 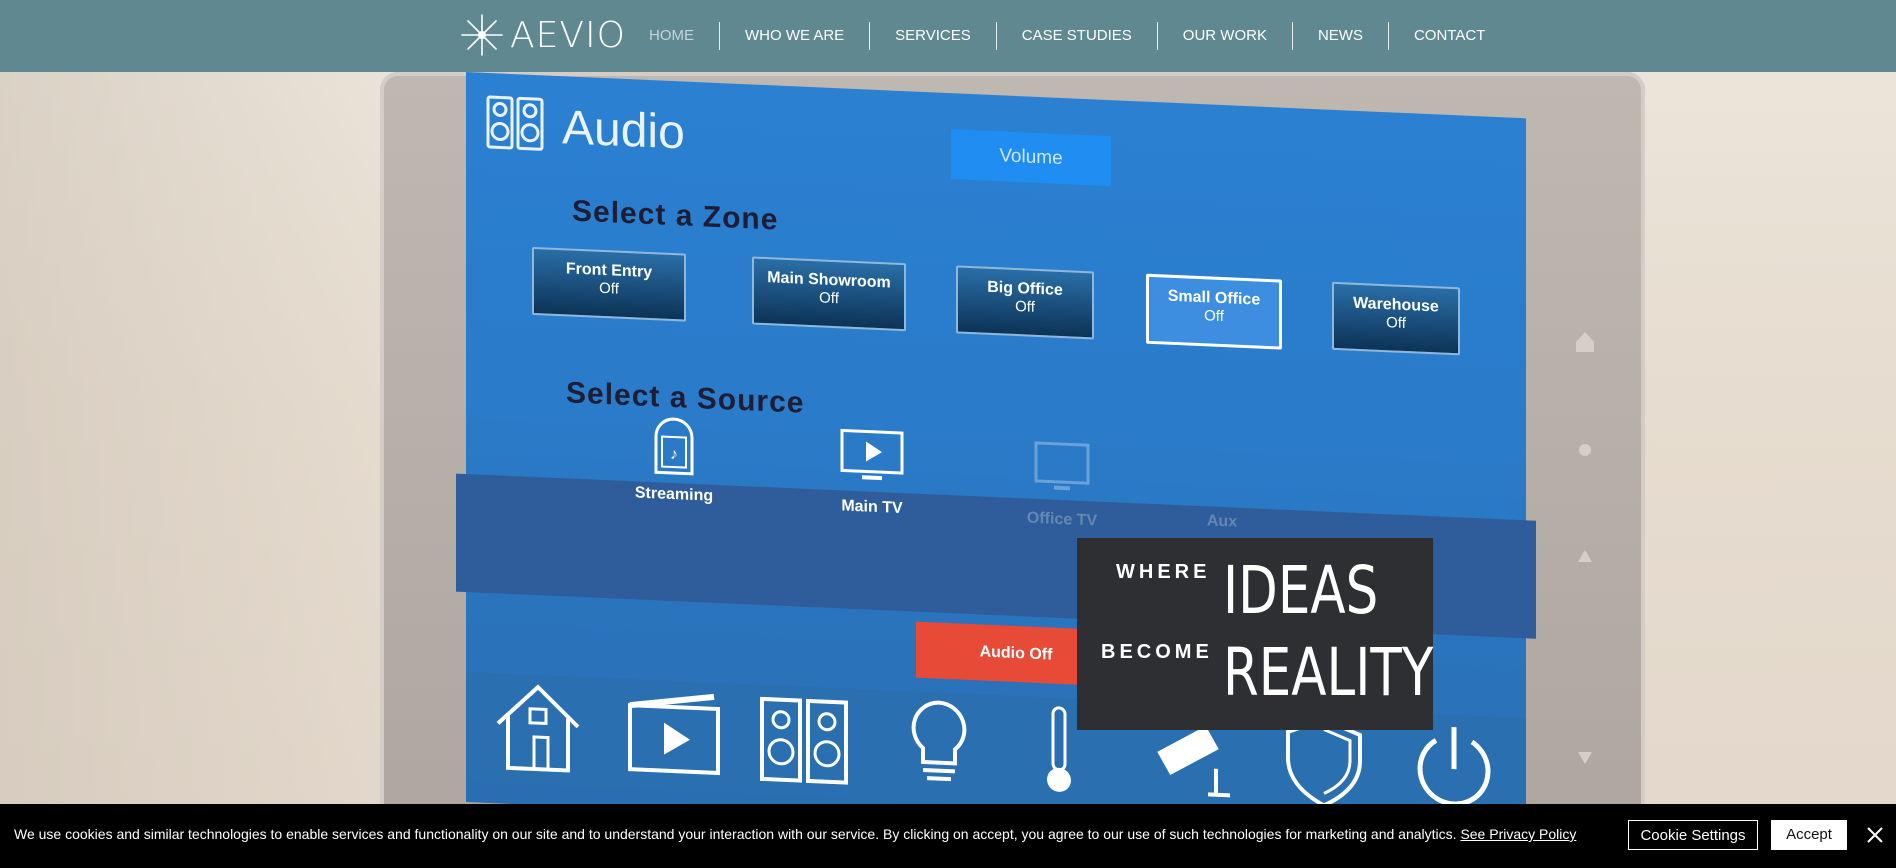 I want to click on zone-button-small-office: Small Office Off, so click(x=1214, y=311).